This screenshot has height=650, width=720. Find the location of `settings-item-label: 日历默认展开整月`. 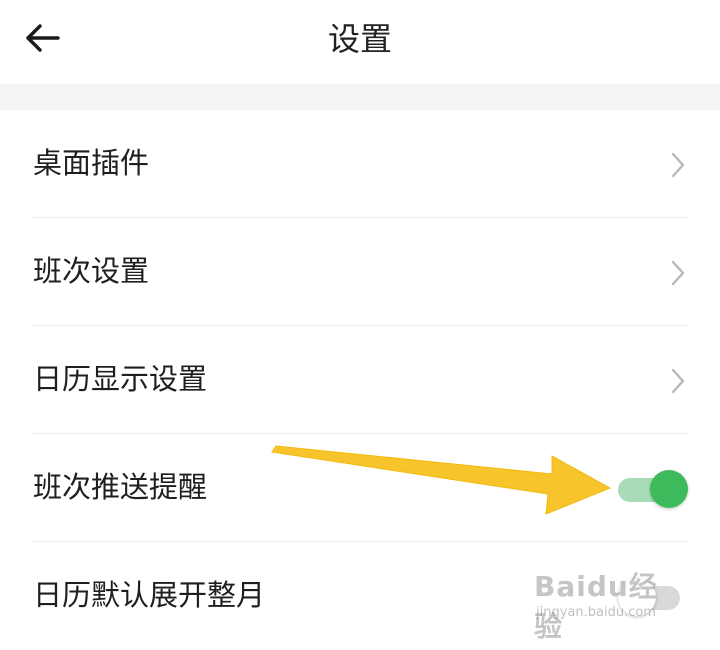

settings-item-label: 日历默认展开整月 is located at coordinates (149, 595).